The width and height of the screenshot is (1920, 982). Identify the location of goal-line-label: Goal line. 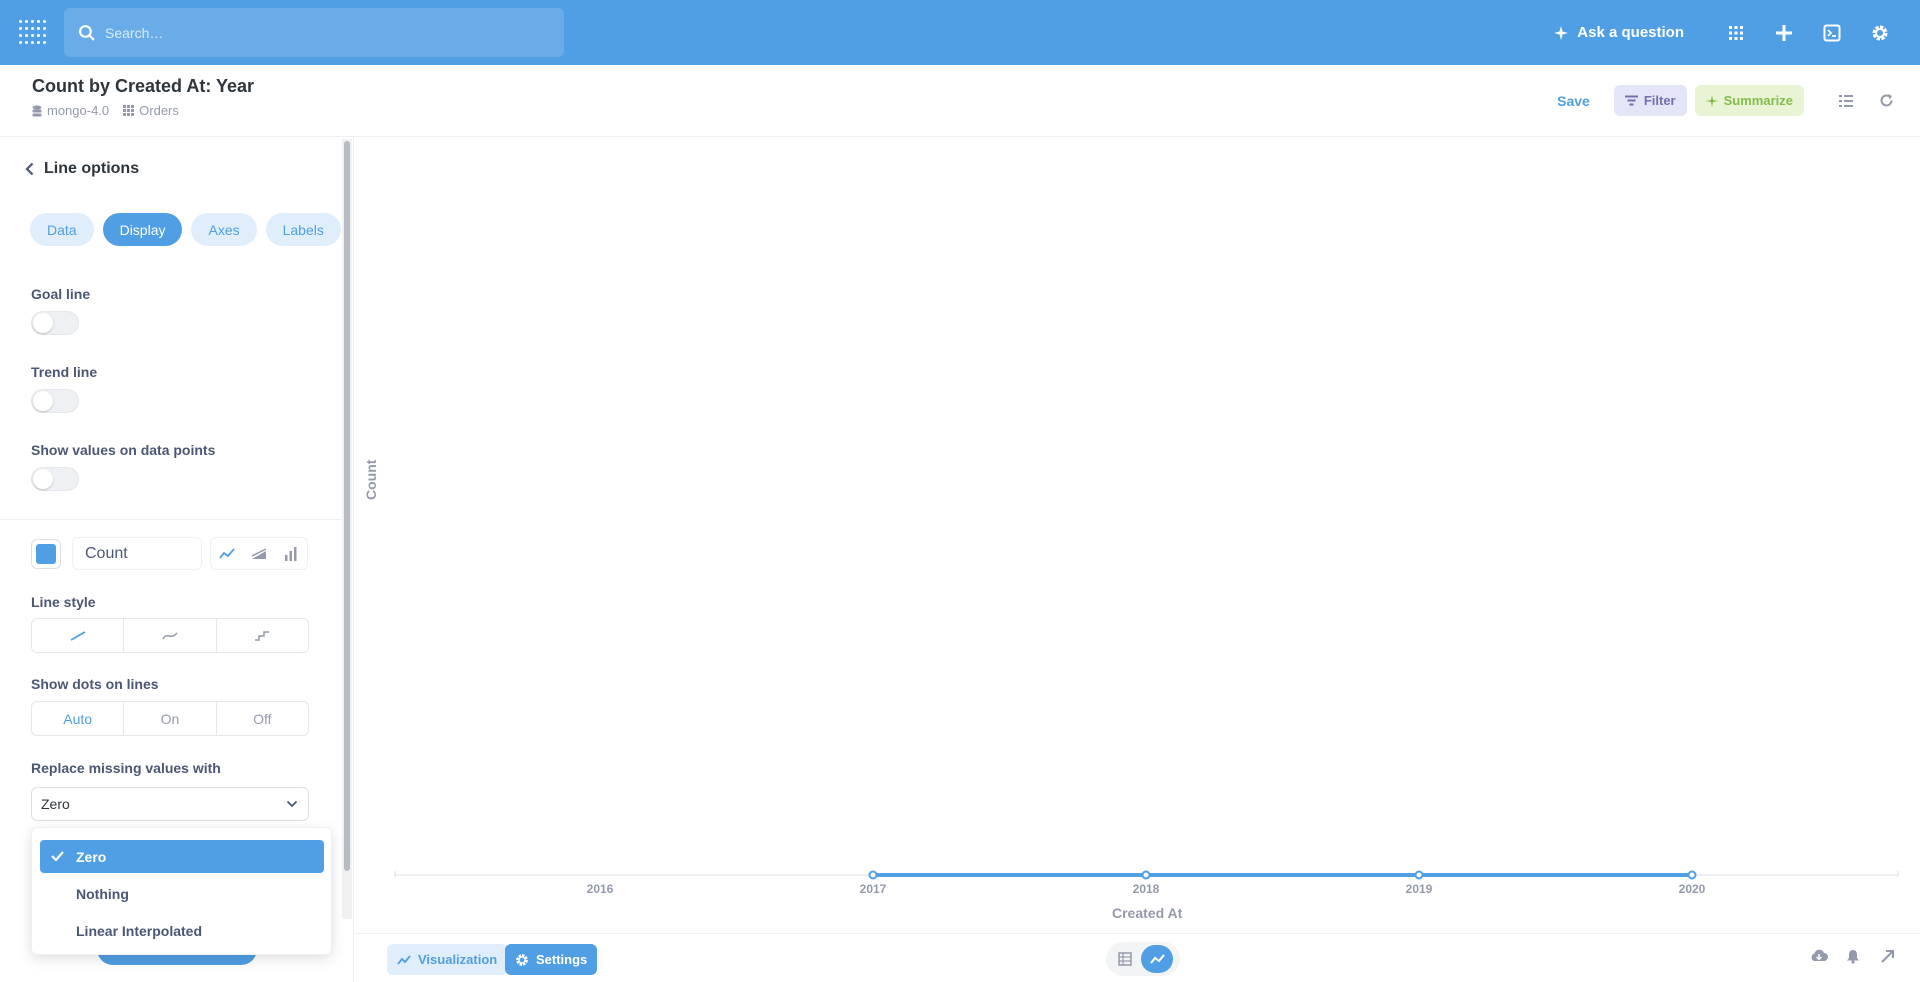
(61, 294).